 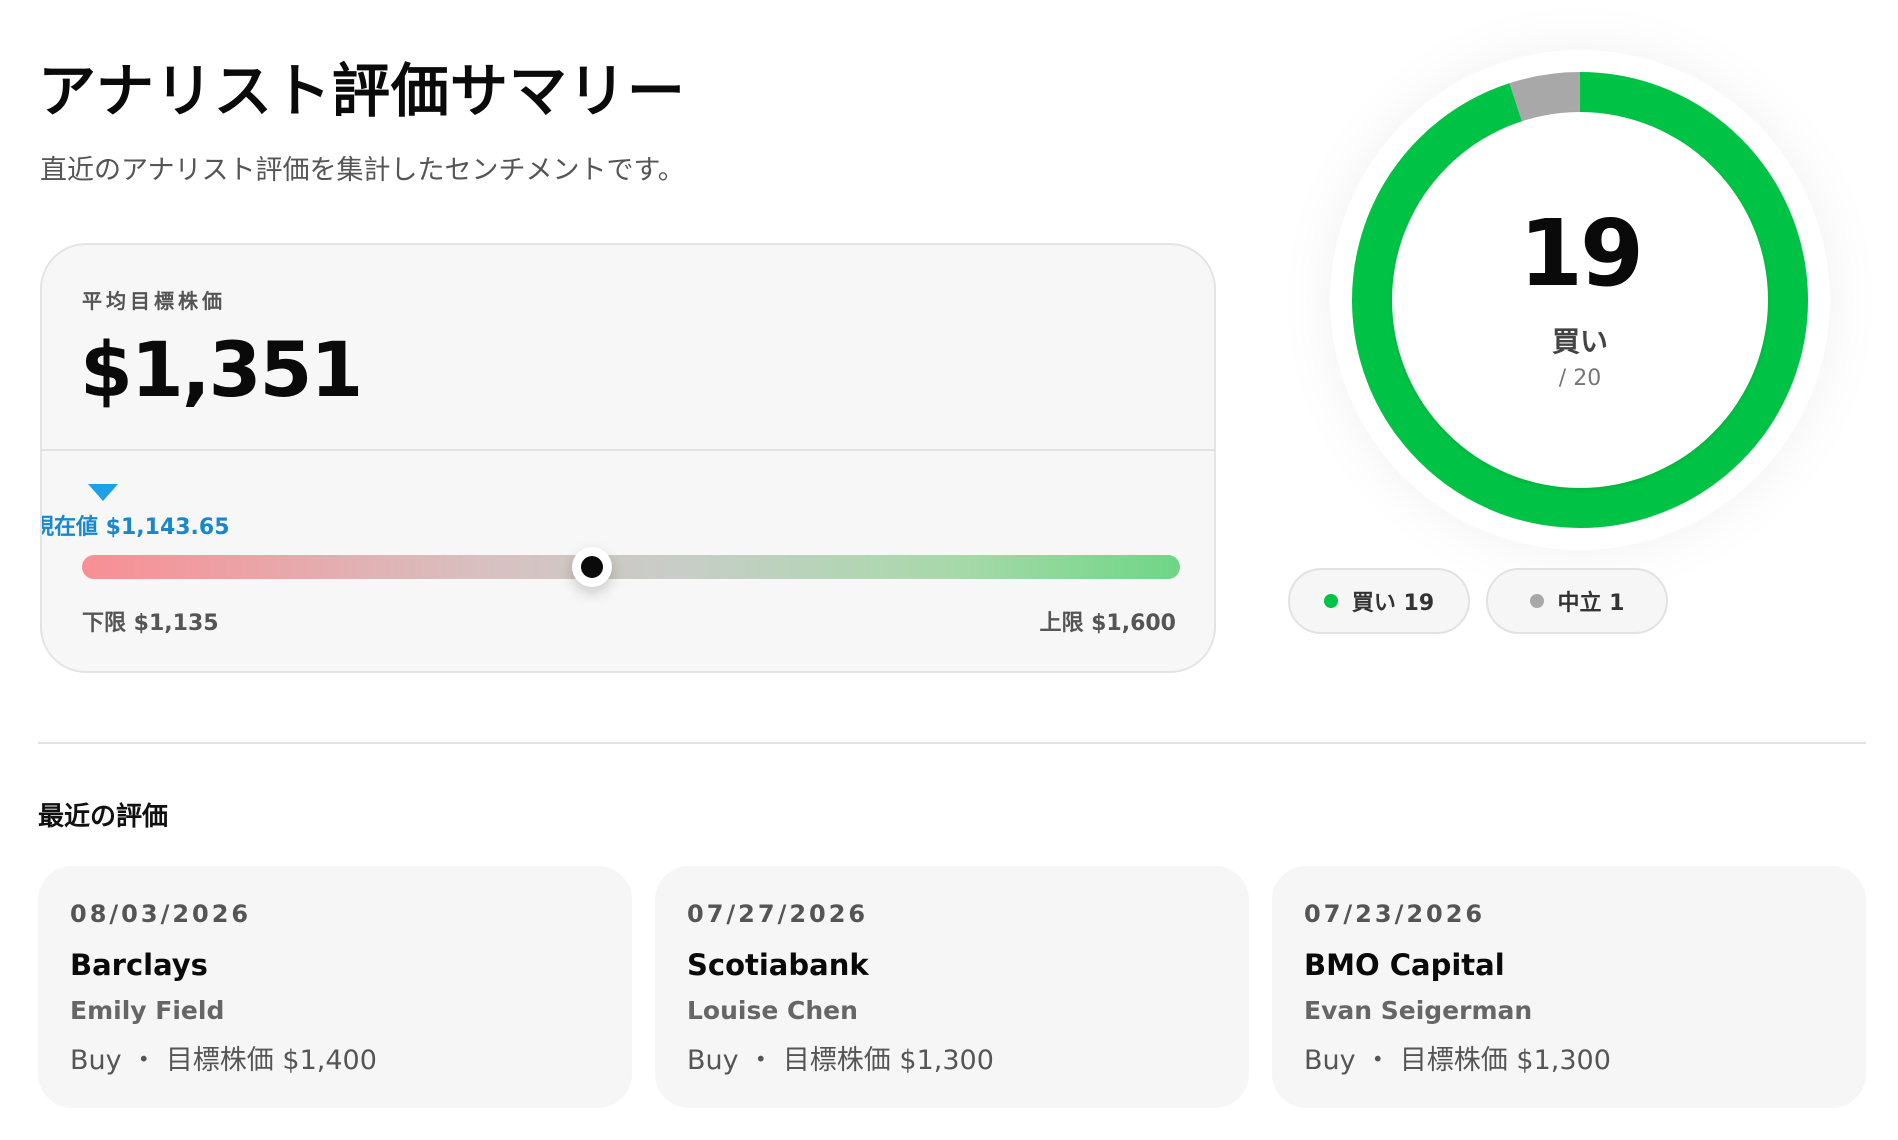 What do you see at coordinates (1393, 603) in the screenshot?
I see `legend-buy-label: 買い 19` at bounding box center [1393, 603].